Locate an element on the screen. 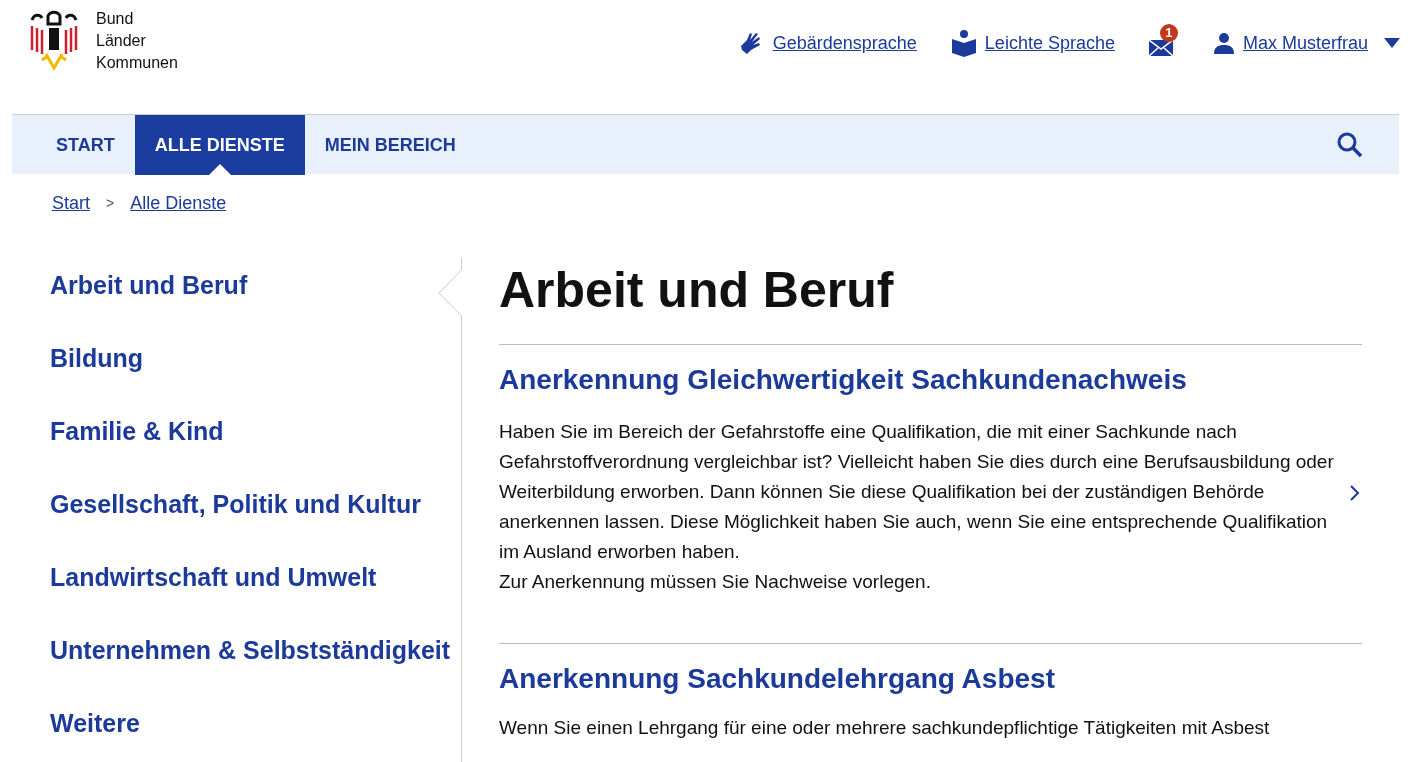 This screenshot has height=762, width=1428. nav-tab: ALLE DIENSTE is located at coordinates (219, 145).